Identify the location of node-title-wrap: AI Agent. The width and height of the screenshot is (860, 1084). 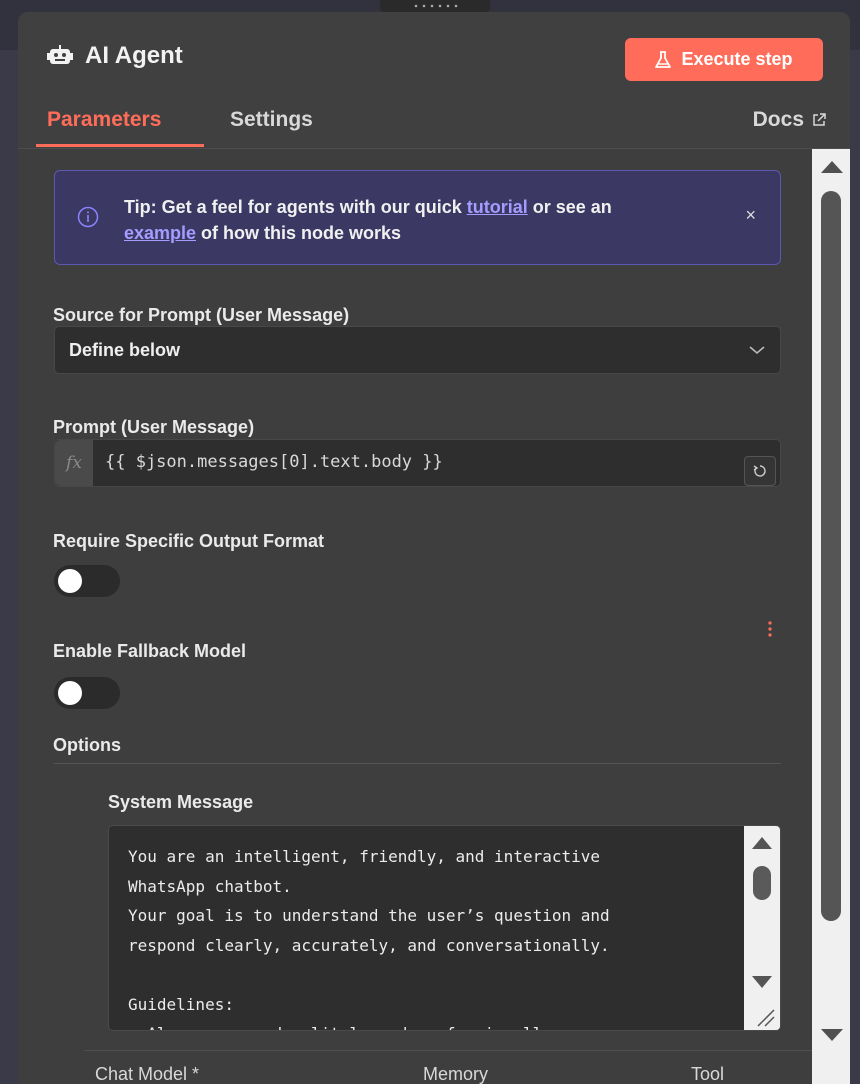
(115, 56).